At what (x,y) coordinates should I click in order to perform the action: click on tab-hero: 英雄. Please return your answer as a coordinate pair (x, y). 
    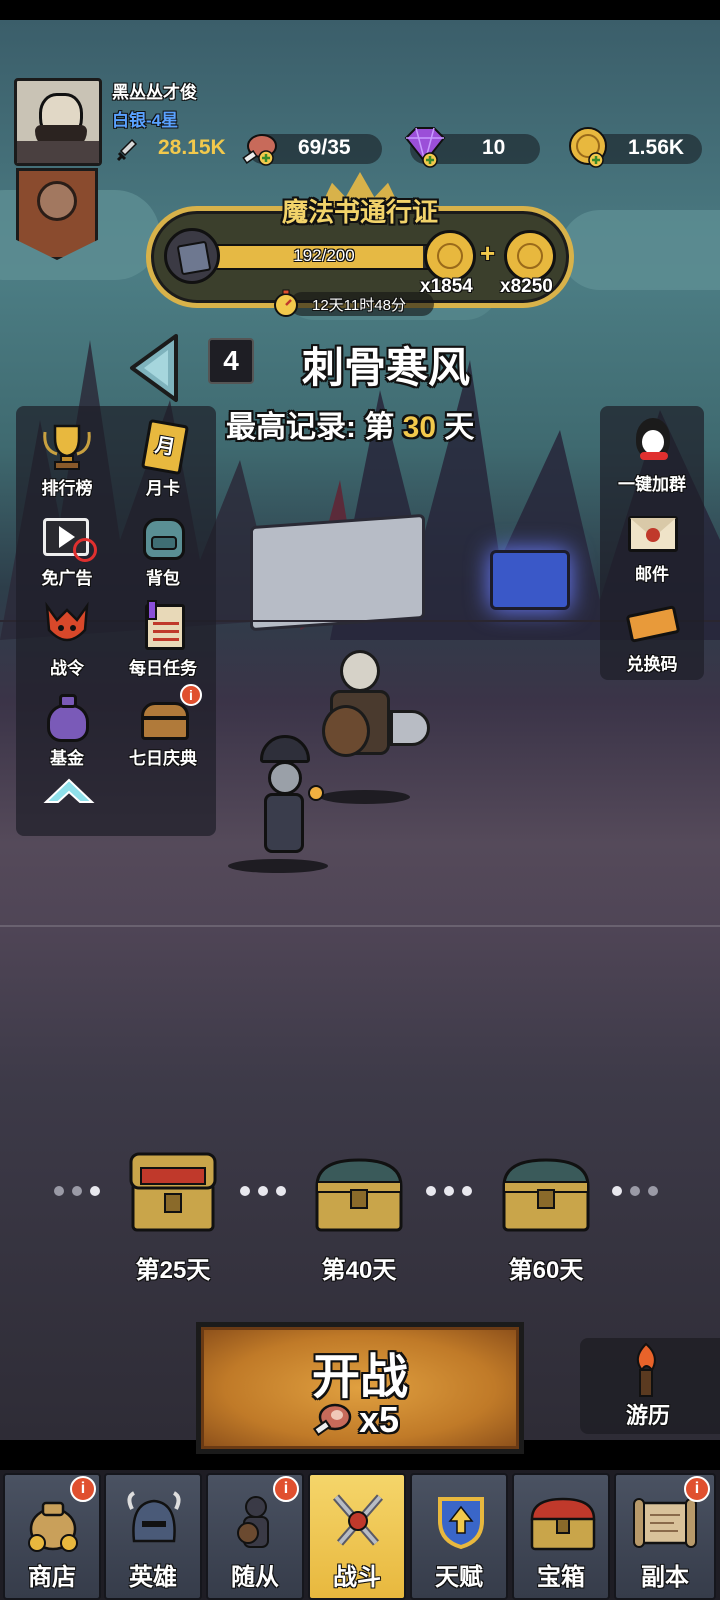
    Looking at the image, I should click on (153, 1536).